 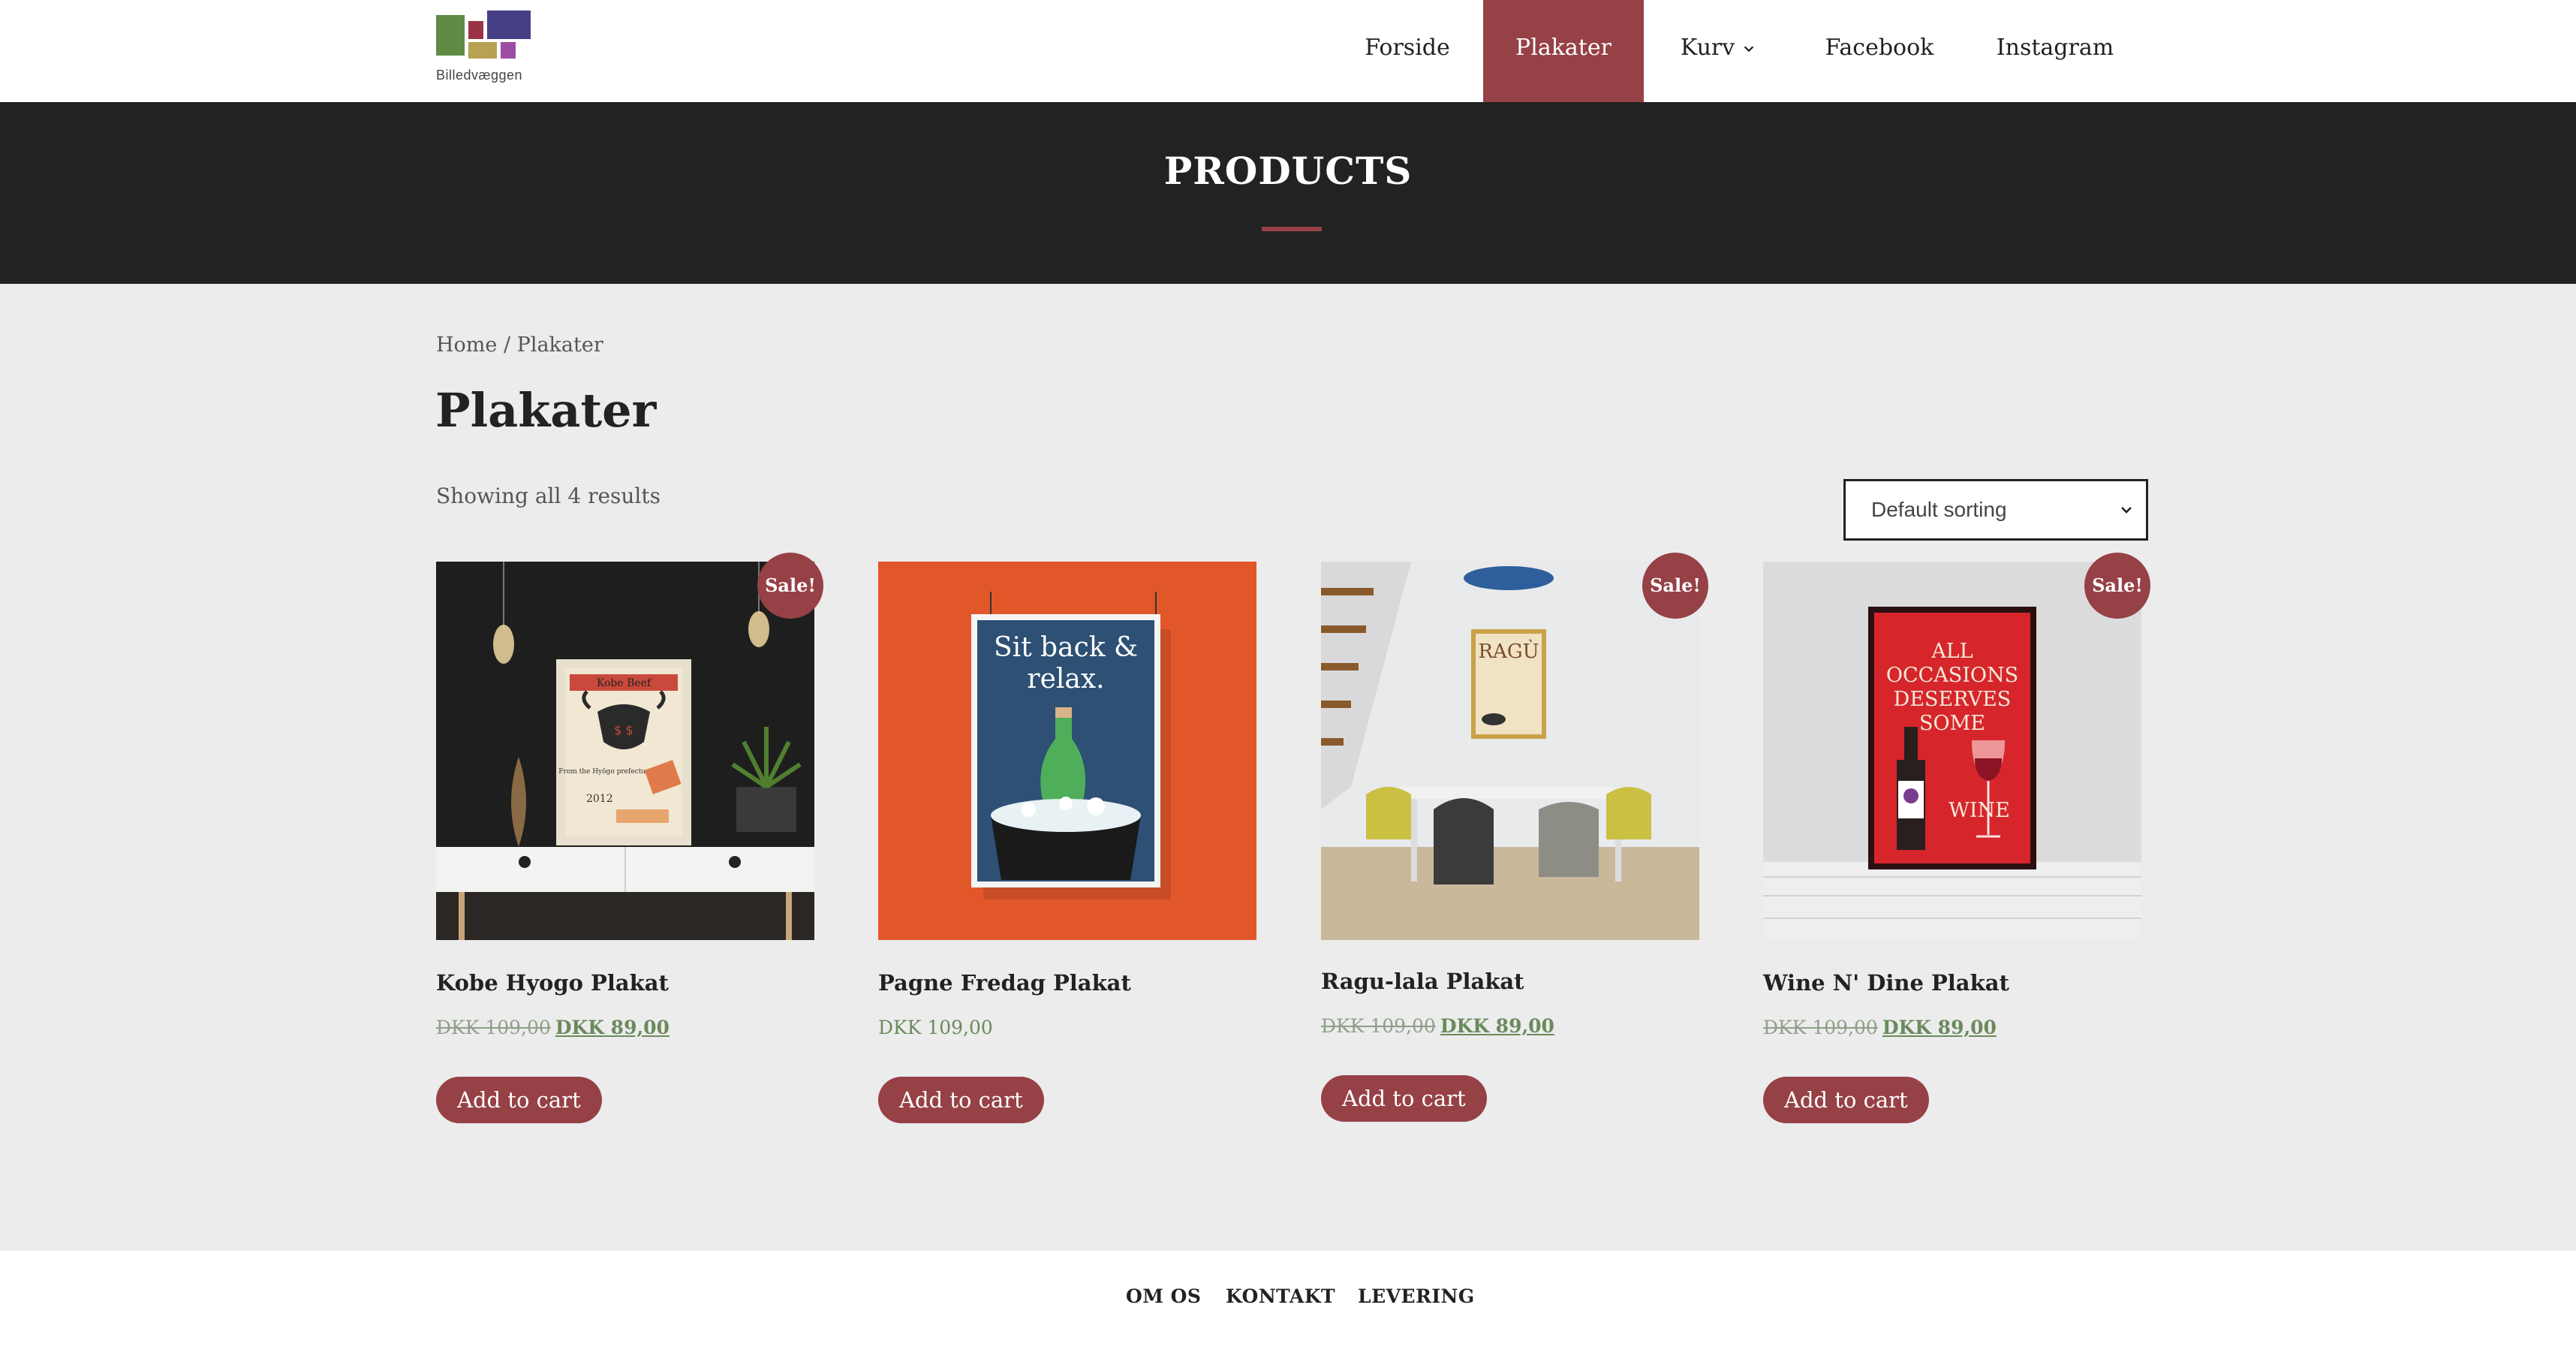 I want to click on banner-divider, so click(x=1292, y=229).